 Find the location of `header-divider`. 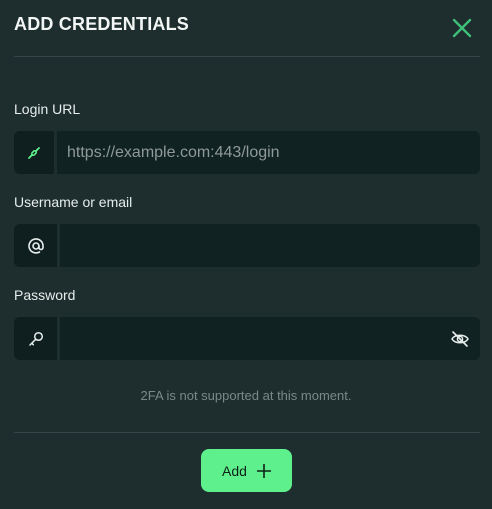

header-divider is located at coordinates (247, 56).